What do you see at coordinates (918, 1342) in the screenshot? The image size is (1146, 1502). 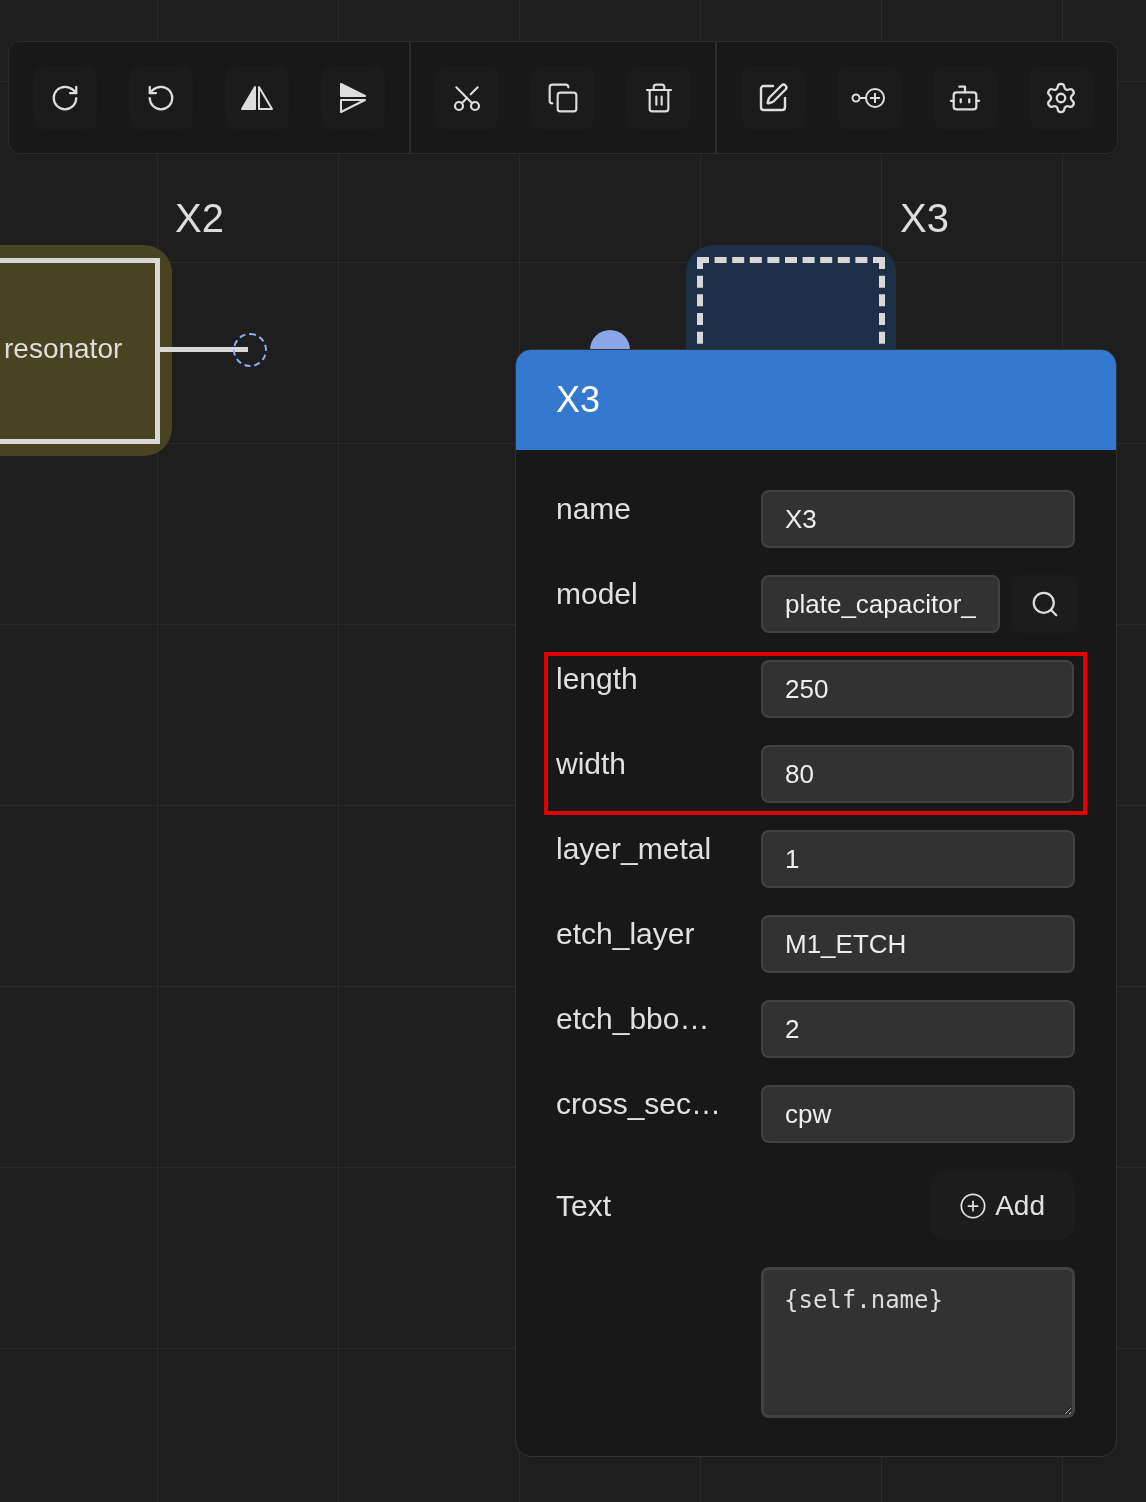 I see `text-area: {self.name}` at bounding box center [918, 1342].